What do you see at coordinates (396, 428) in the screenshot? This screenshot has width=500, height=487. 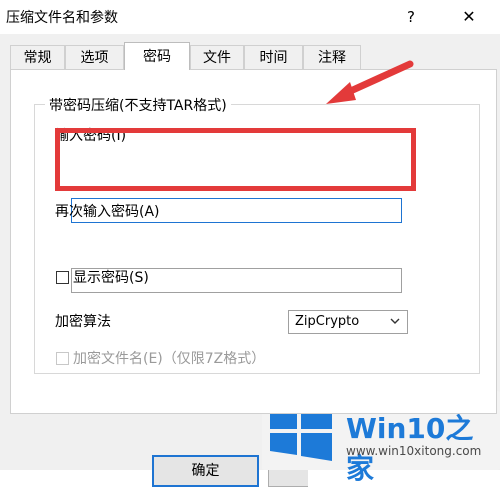 I see `watermark-brand-latin: Win10` at bounding box center [396, 428].